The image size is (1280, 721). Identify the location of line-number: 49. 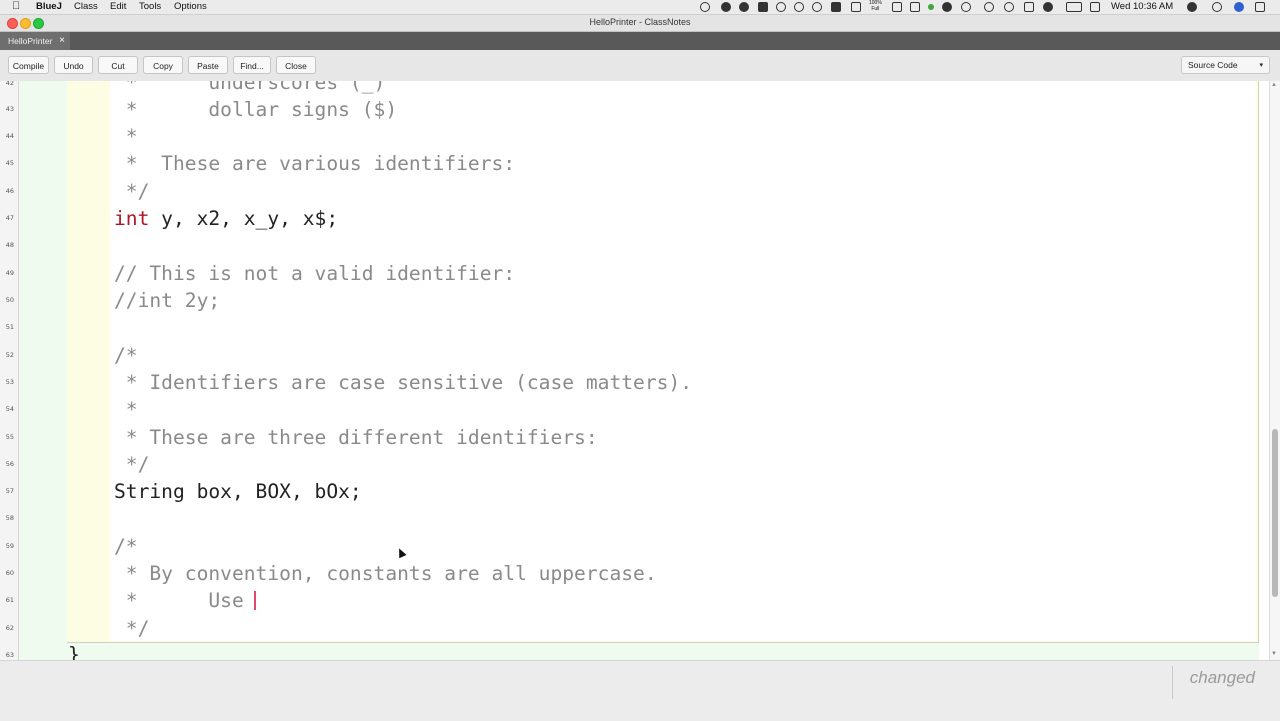
(9, 273).